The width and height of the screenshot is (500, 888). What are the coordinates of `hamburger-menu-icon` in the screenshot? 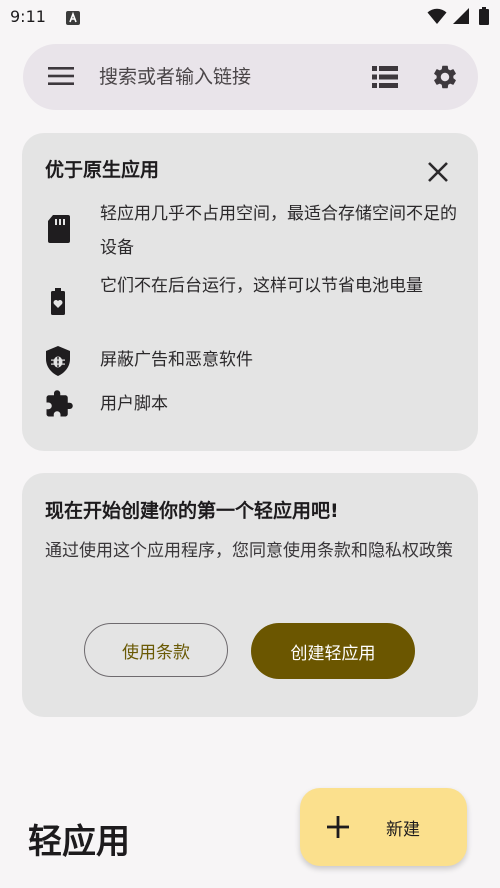 It's located at (61, 78).